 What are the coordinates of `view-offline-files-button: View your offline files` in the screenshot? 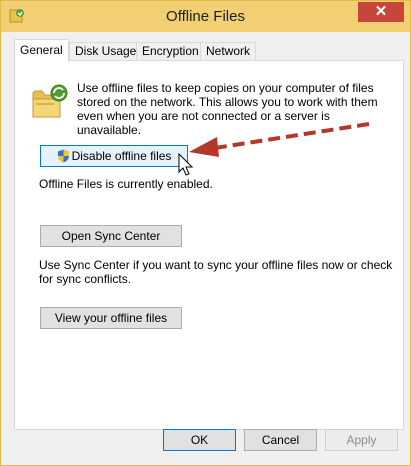 It's located at (111, 318).